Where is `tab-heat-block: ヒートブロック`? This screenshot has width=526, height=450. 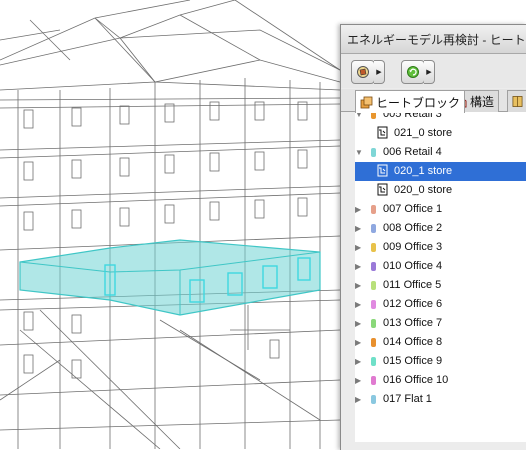
tab-heat-block: ヒートブロック is located at coordinates (410, 101).